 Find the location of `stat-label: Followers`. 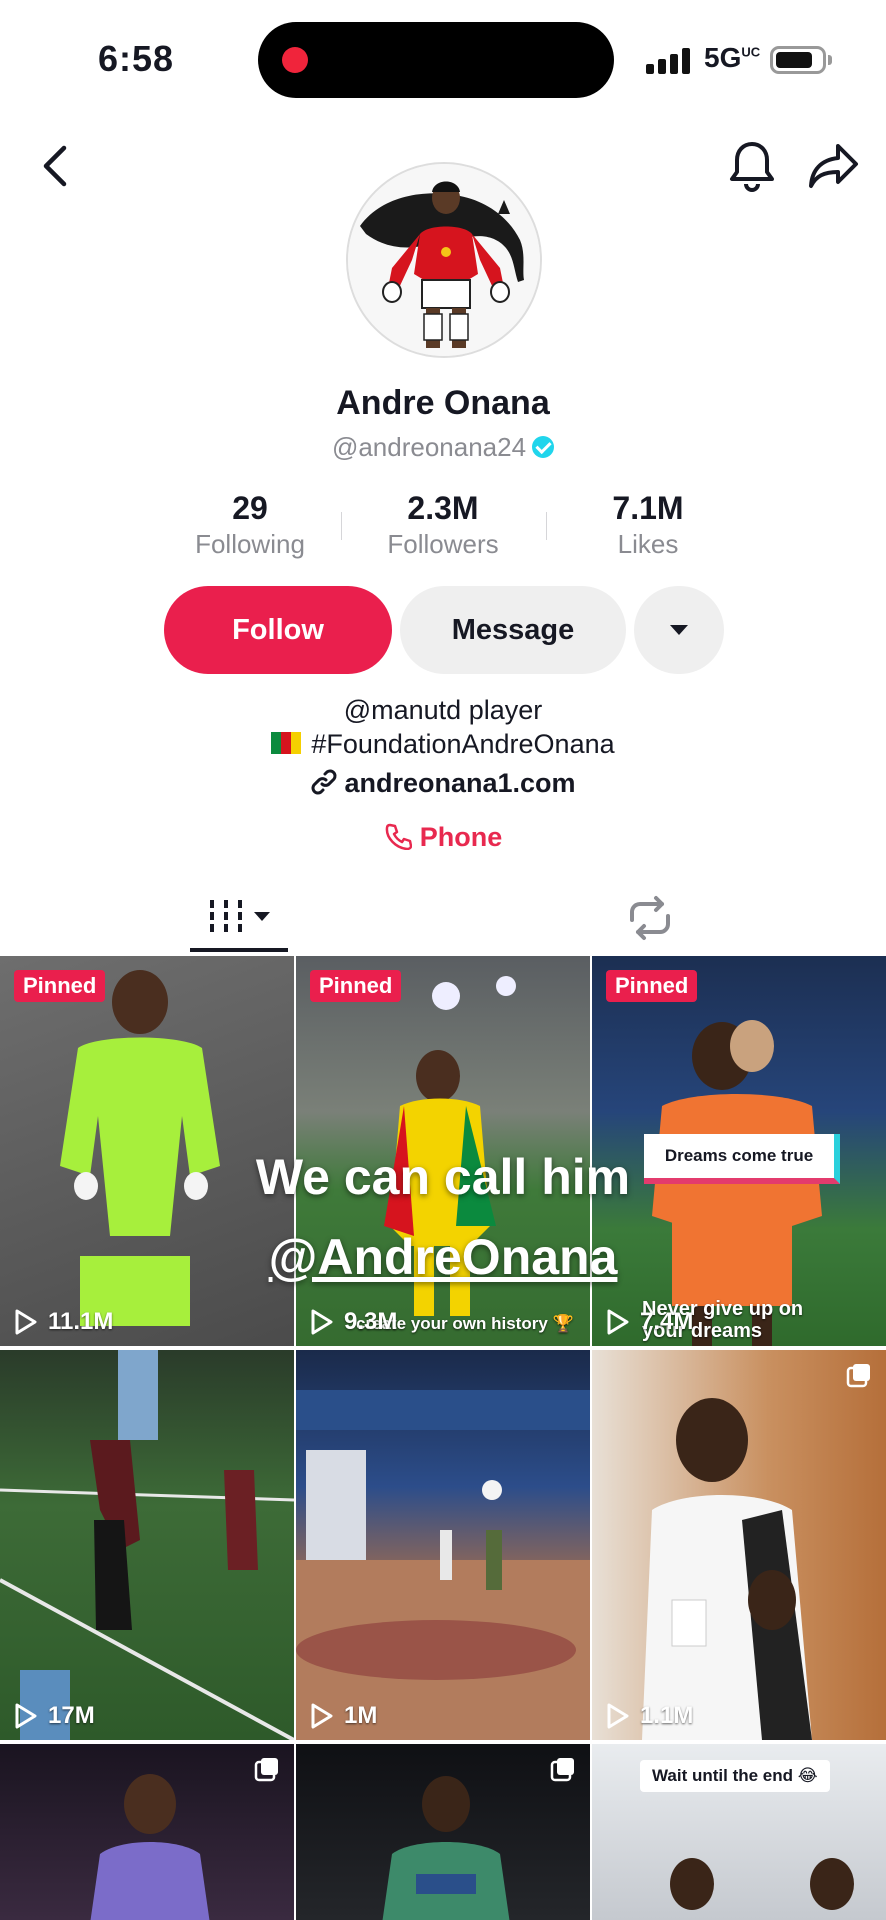

stat-label: Followers is located at coordinates (443, 544).